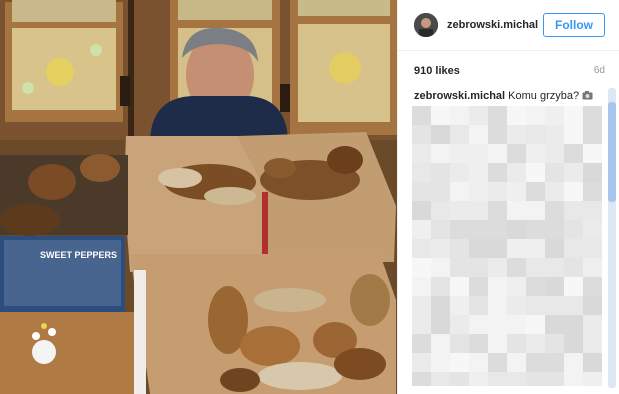  Describe the element at coordinates (599, 71) in the screenshot. I see `post-age: 6d` at that location.